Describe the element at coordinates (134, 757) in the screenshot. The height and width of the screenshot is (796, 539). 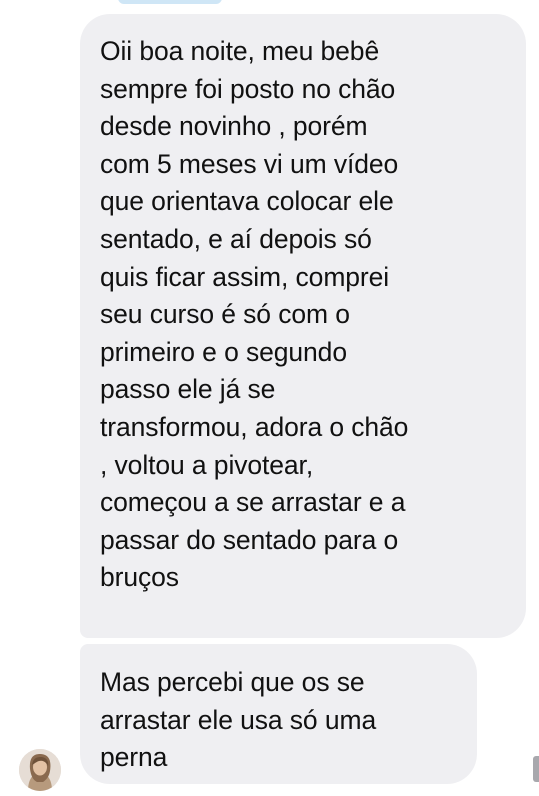
I see `message-line: perna` at that location.